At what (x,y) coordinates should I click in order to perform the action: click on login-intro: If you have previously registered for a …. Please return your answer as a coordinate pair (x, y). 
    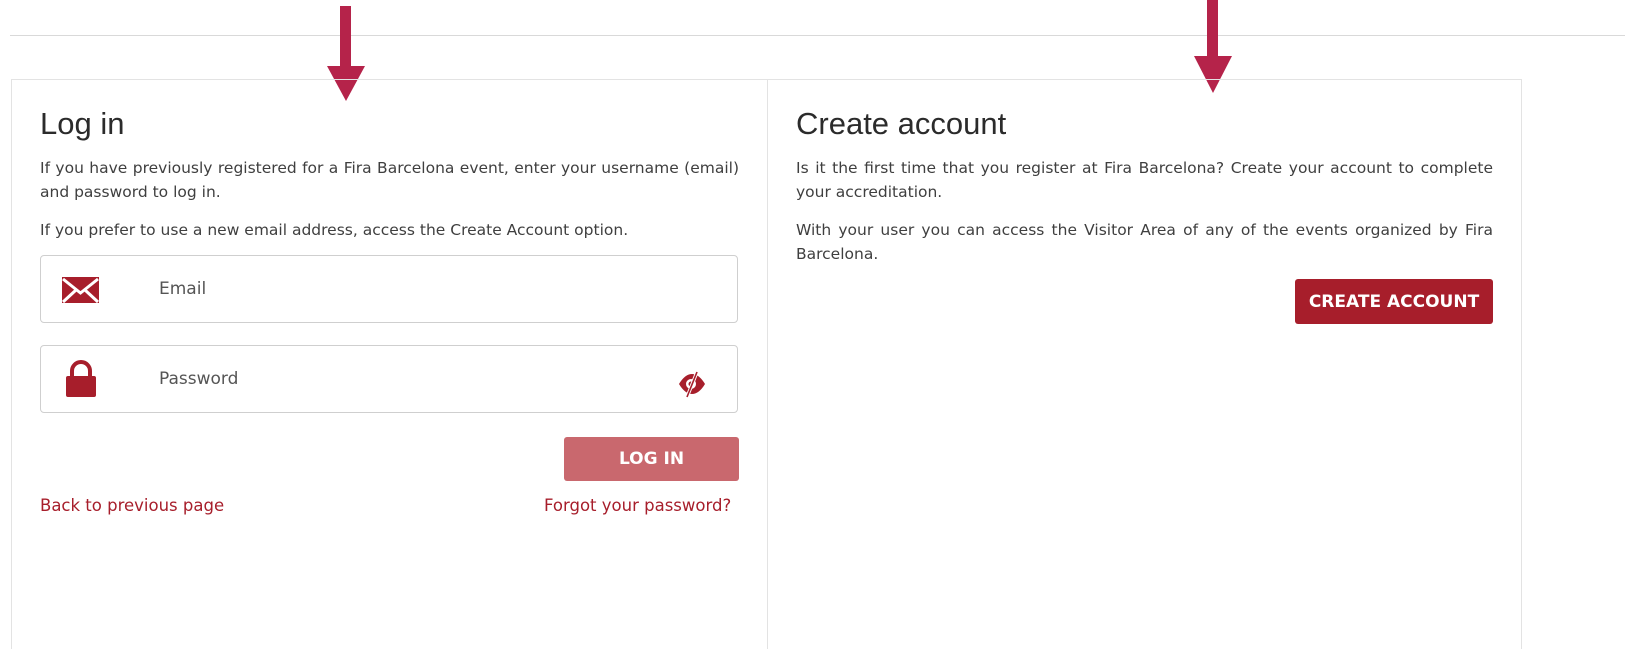
    Looking at the image, I should click on (389, 180).